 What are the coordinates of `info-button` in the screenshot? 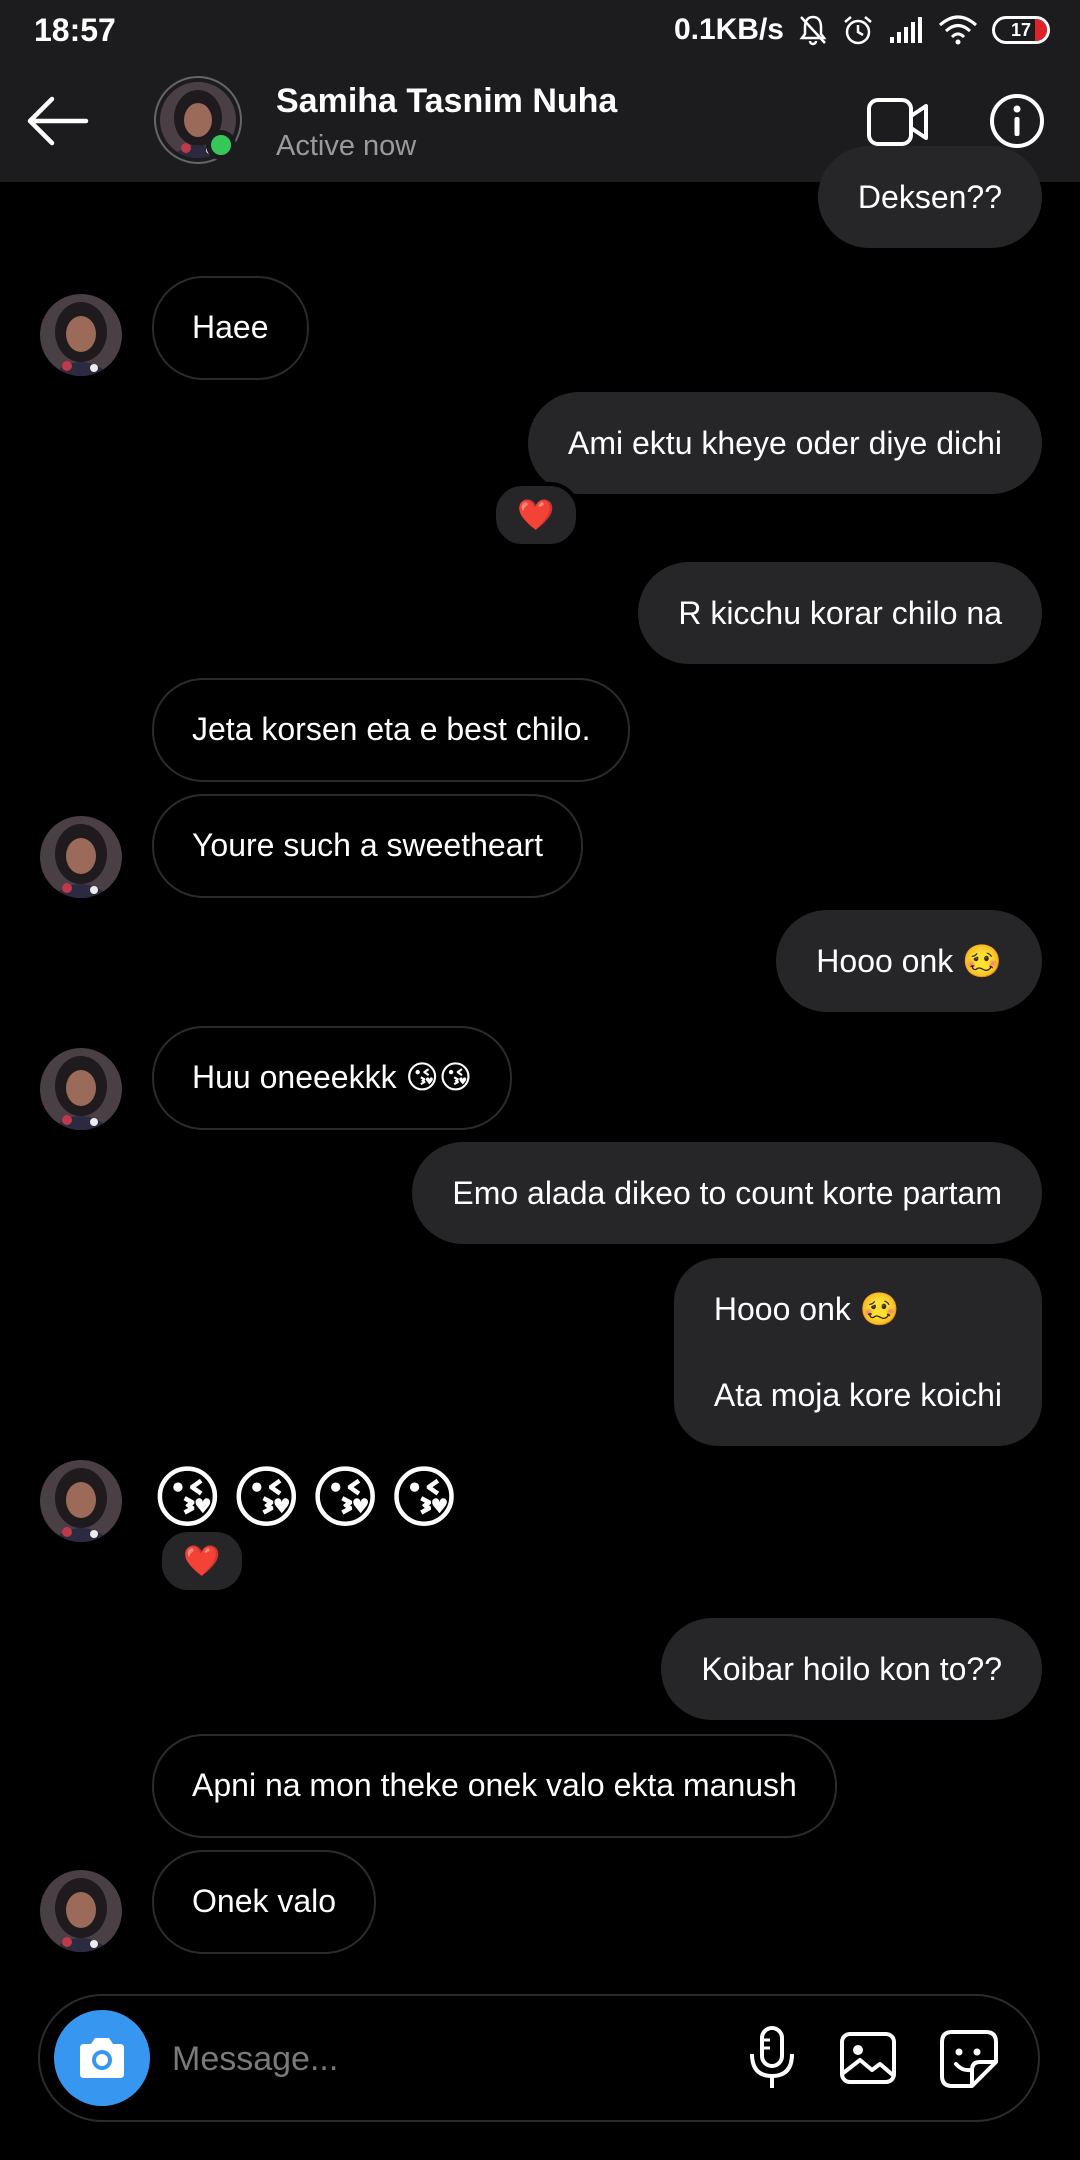 It's located at (1017, 121).